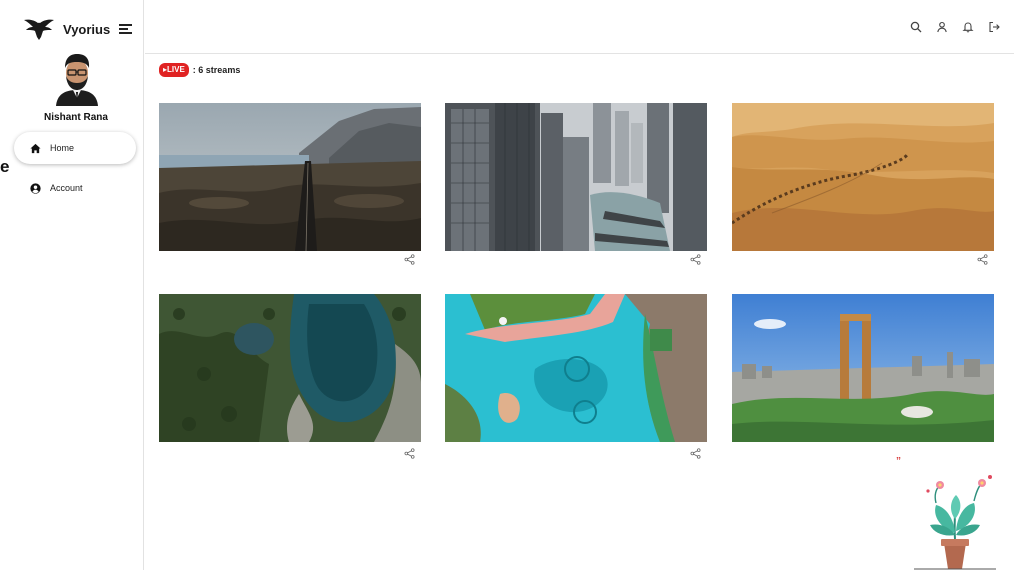 The image size is (1014, 570). Describe the element at coordinates (35, 188) in the screenshot. I see `account-icon` at that location.